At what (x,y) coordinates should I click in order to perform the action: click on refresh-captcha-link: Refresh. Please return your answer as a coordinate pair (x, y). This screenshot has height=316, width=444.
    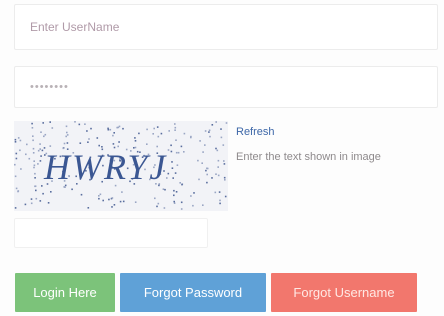
    Looking at the image, I should click on (255, 132).